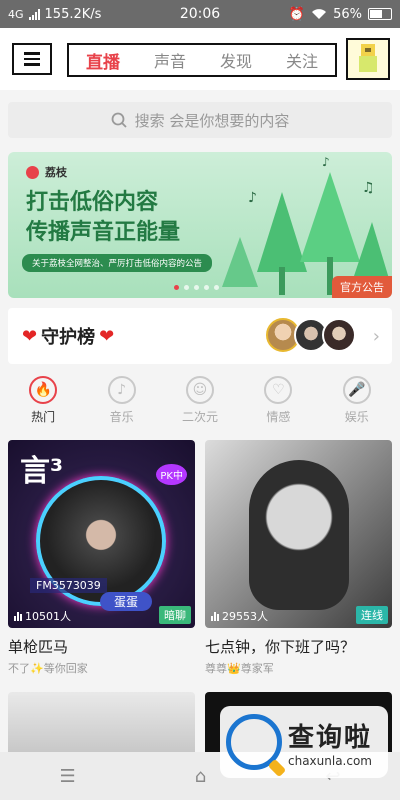  What do you see at coordinates (196, 287) in the screenshot?
I see `carousel-dots` at bounding box center [196, 287].